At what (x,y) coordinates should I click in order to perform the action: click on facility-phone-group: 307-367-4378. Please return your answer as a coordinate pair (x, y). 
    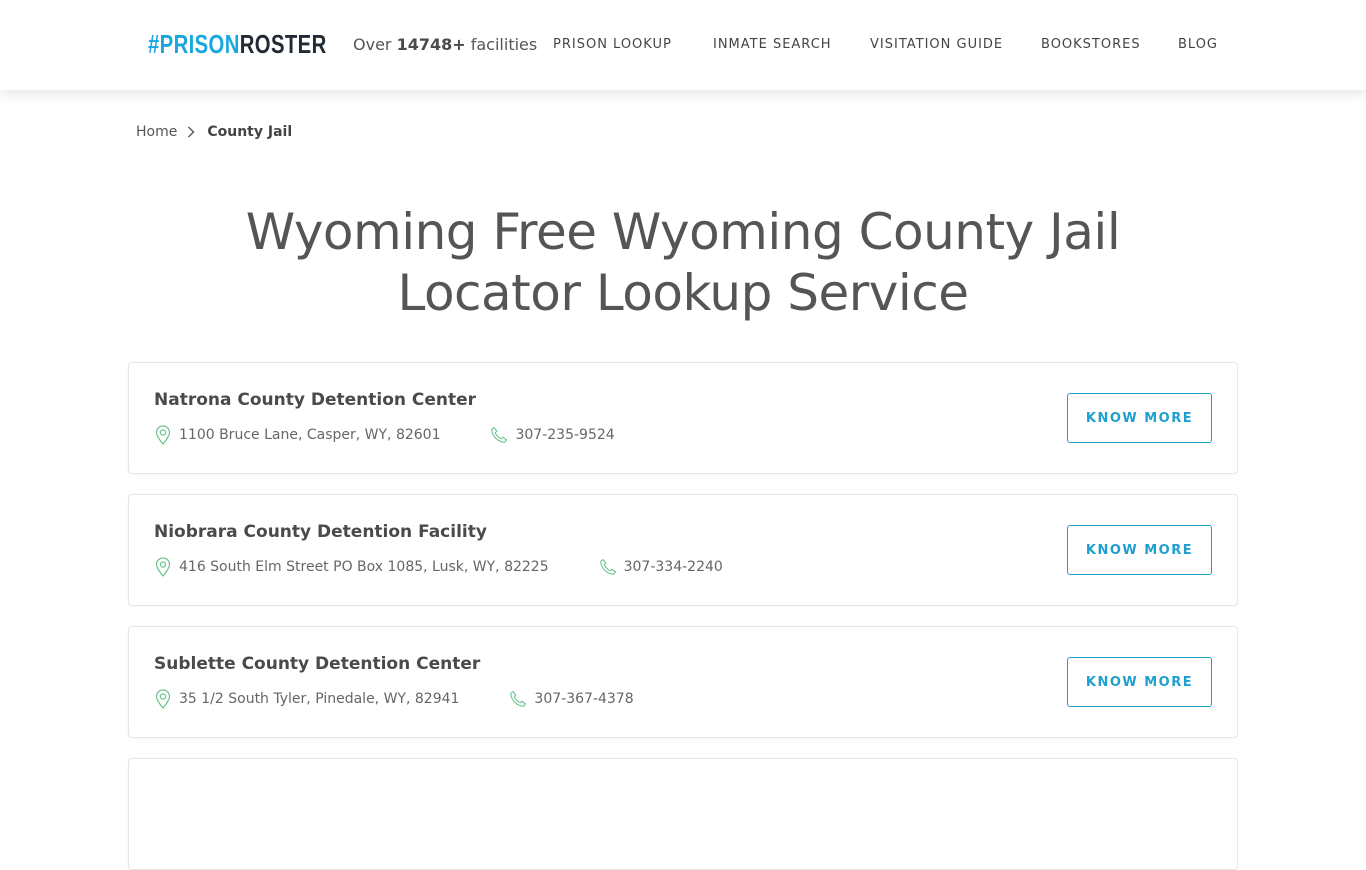
    Looking at the image, I should click on (571, 699).